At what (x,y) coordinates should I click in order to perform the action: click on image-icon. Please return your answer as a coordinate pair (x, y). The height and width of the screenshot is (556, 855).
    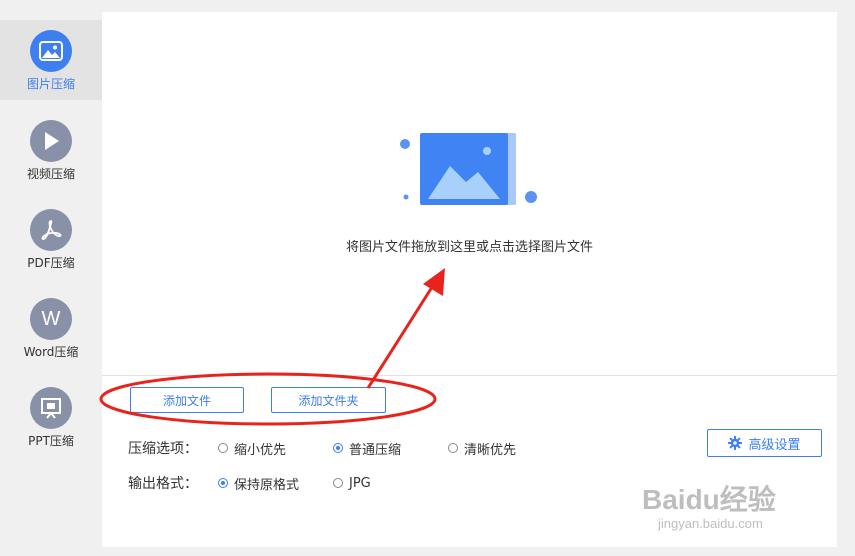
    Looking at the image, I should click on (51, 51).